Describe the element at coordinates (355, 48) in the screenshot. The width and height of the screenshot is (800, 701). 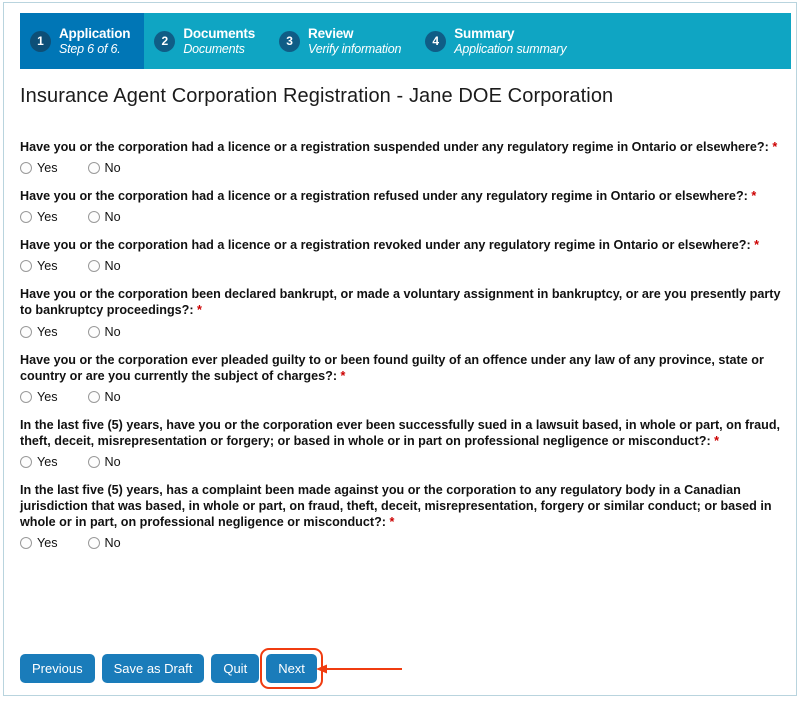
I see `step-subtitle: Verify information` at that location.